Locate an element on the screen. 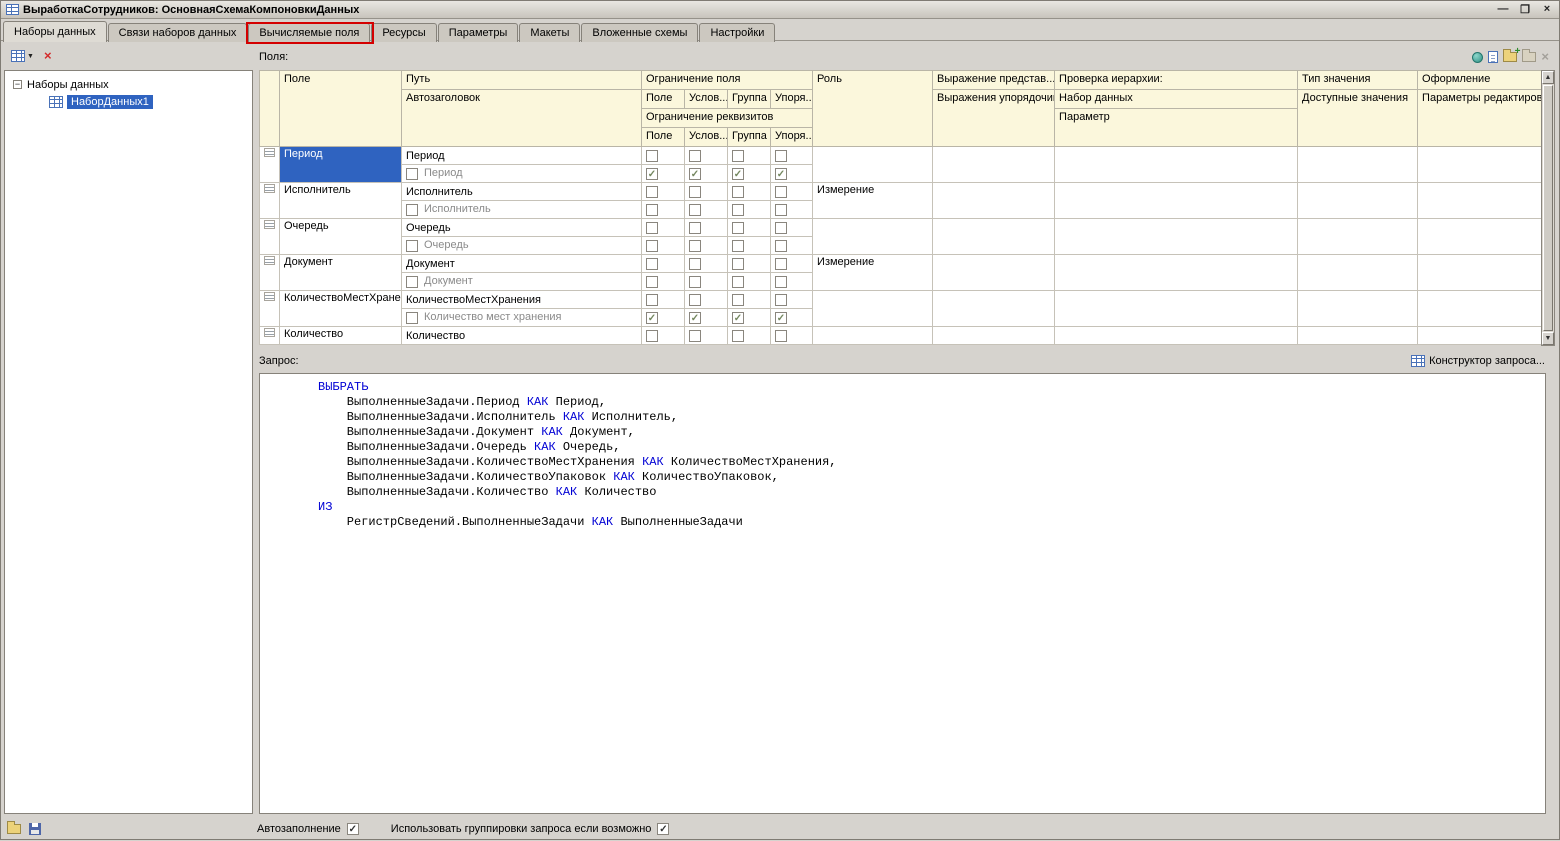 This screenshot has height=841, width=1560. tree-item-наборданных1: НаборДанных1 is located at coordinates (128, 101).